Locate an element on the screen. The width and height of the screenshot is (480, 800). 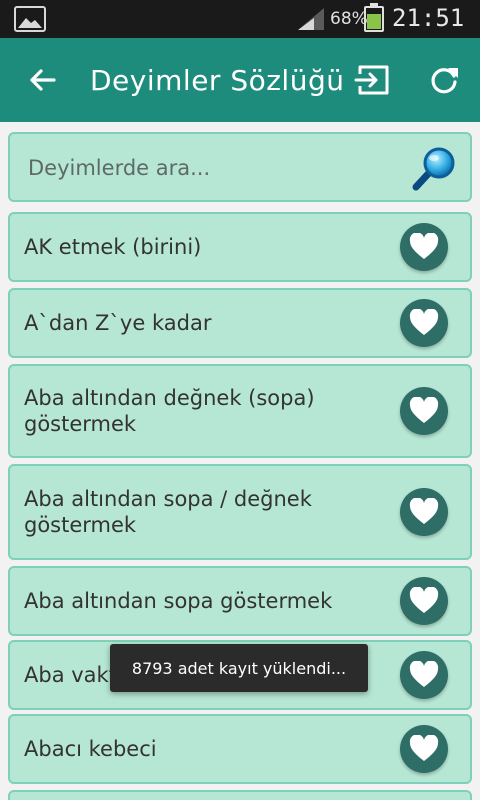
exit-icon is located at coordinates (372, 80).